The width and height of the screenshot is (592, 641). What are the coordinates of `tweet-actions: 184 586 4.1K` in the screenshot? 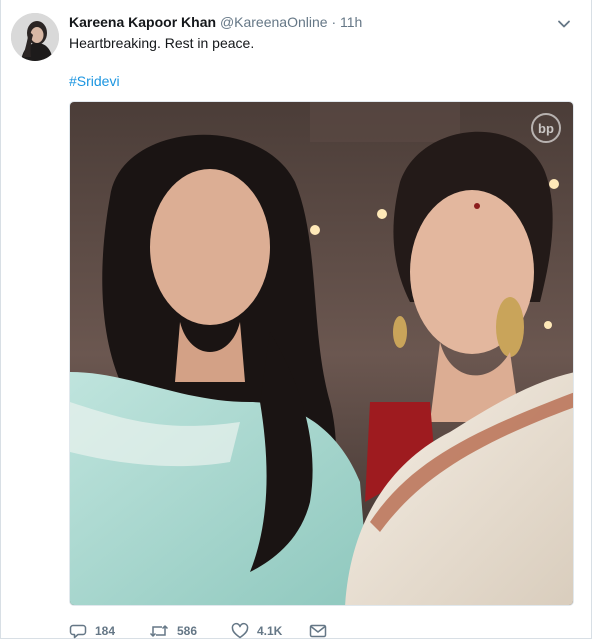 It's located at (319, 631).